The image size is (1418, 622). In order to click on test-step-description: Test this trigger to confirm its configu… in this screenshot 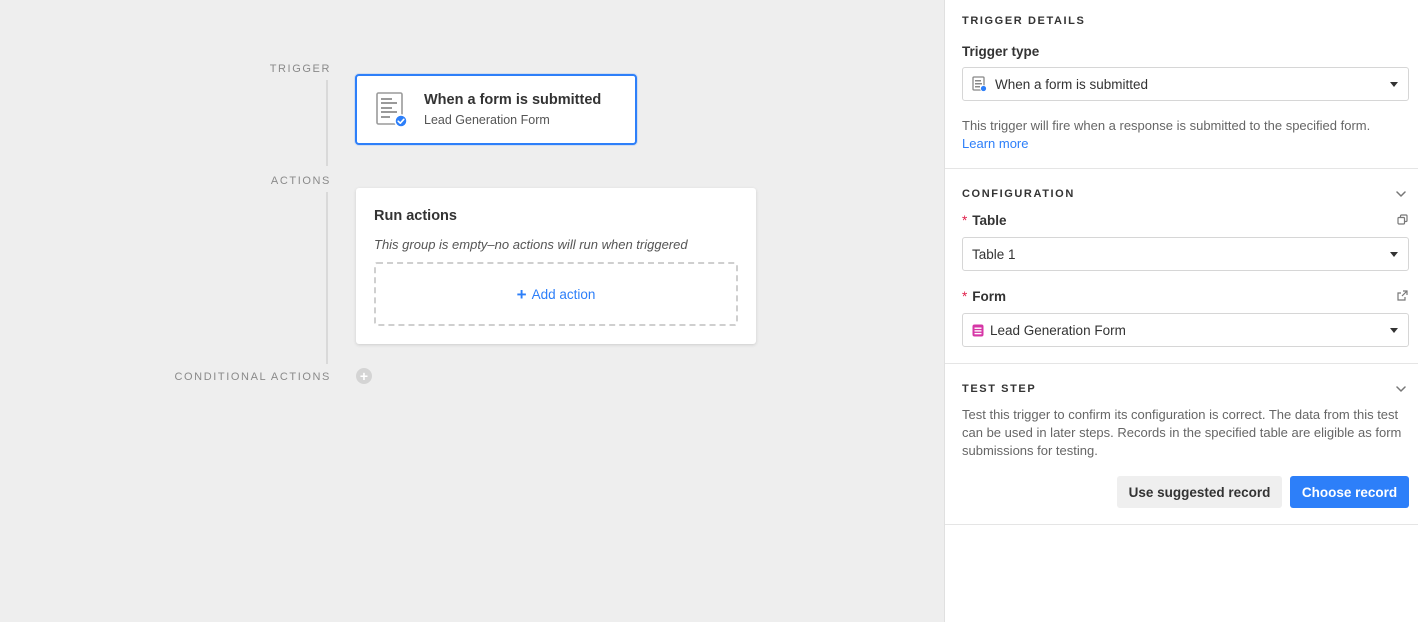, I will do `click(1182, 432)`.